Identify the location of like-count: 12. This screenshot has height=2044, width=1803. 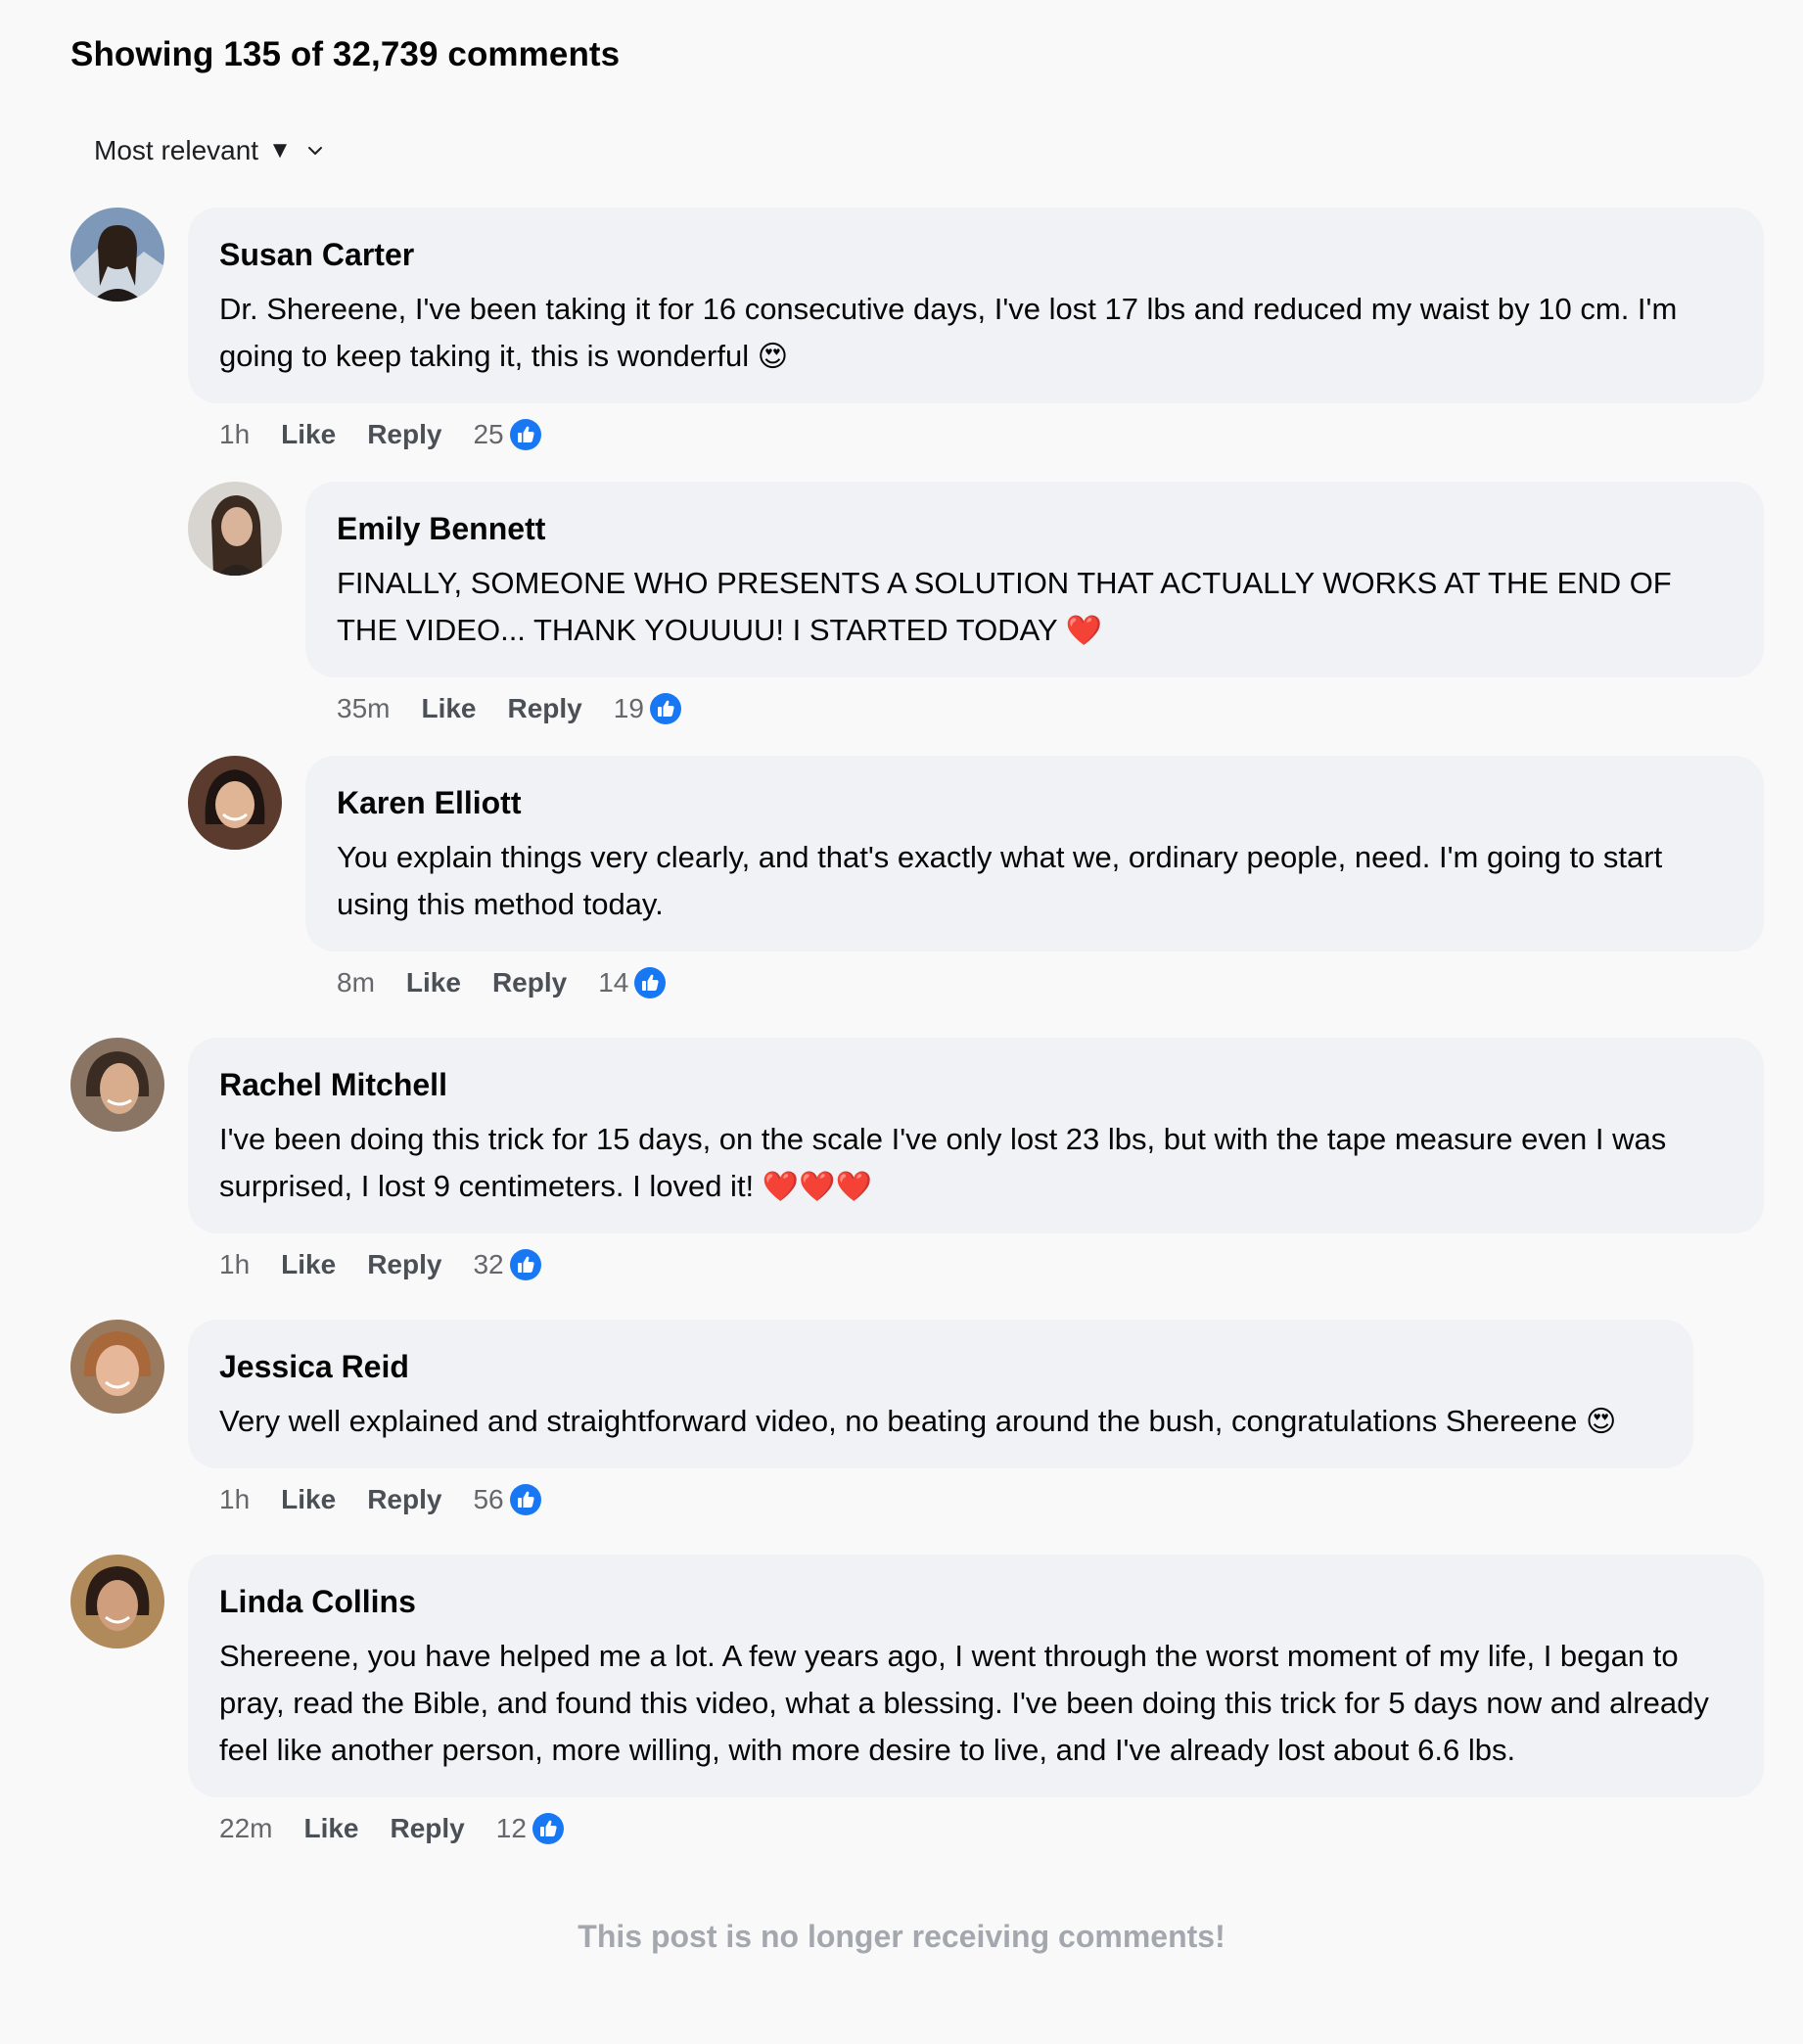
(511, 1829).